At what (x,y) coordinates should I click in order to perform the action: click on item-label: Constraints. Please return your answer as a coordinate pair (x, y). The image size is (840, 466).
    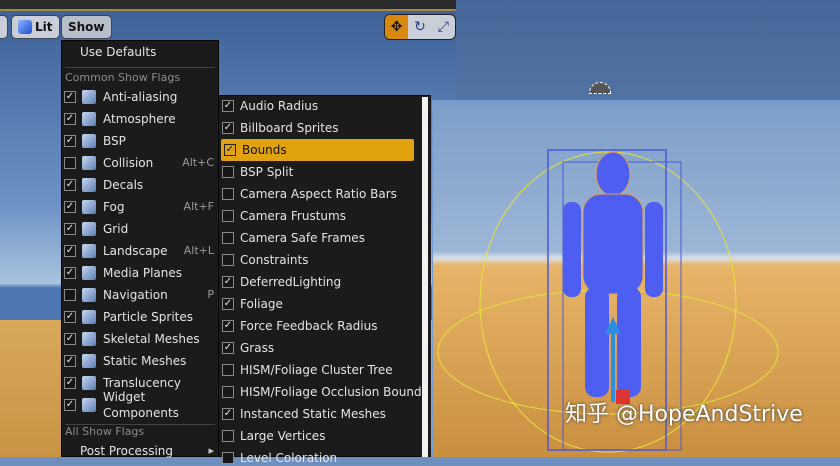
    Looking at the image, I should click on (274, 260).